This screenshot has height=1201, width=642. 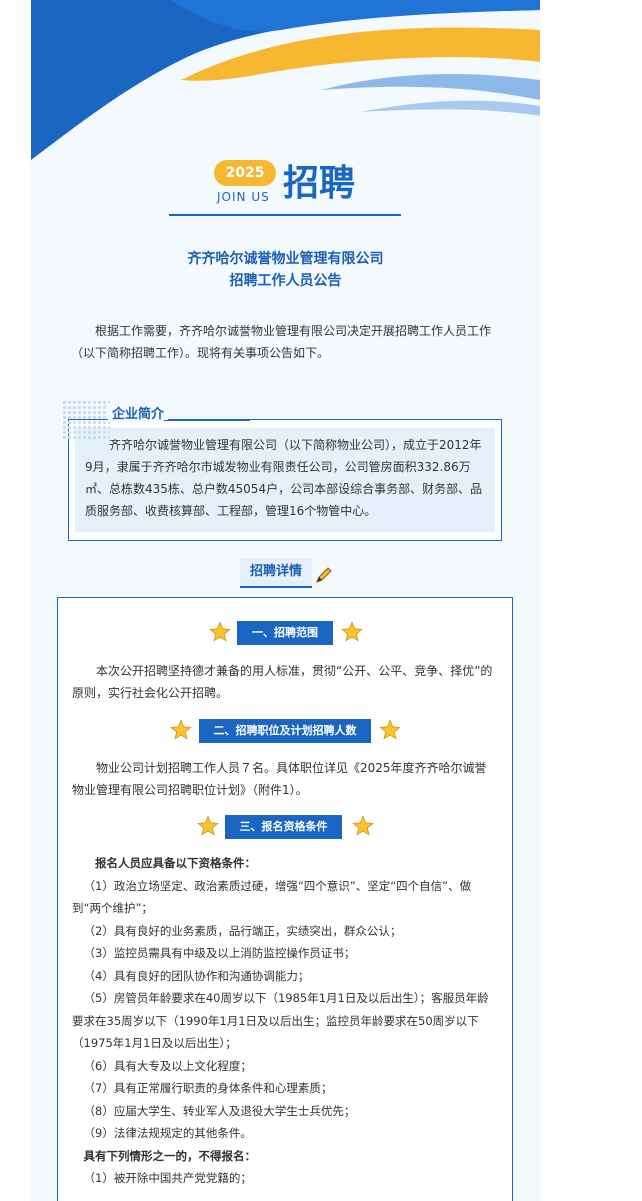 I want to click on section-1-header: 一、招聘范围, so click(x=285, y=633).